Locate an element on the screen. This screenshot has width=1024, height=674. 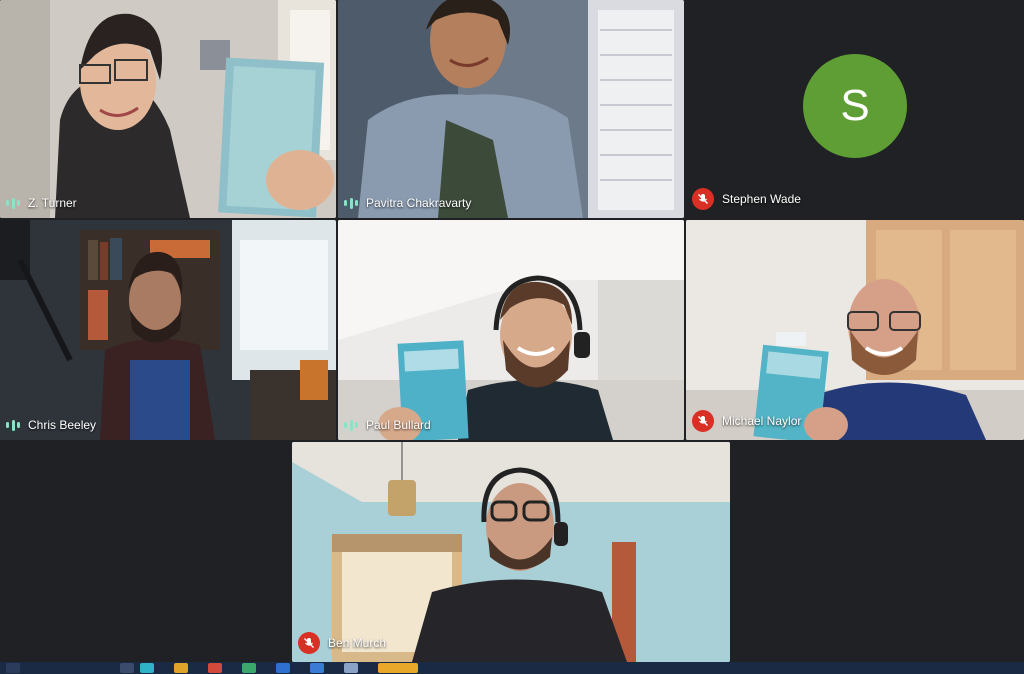
participant-name: Stephen Wade is located at coordinates (761, 199).